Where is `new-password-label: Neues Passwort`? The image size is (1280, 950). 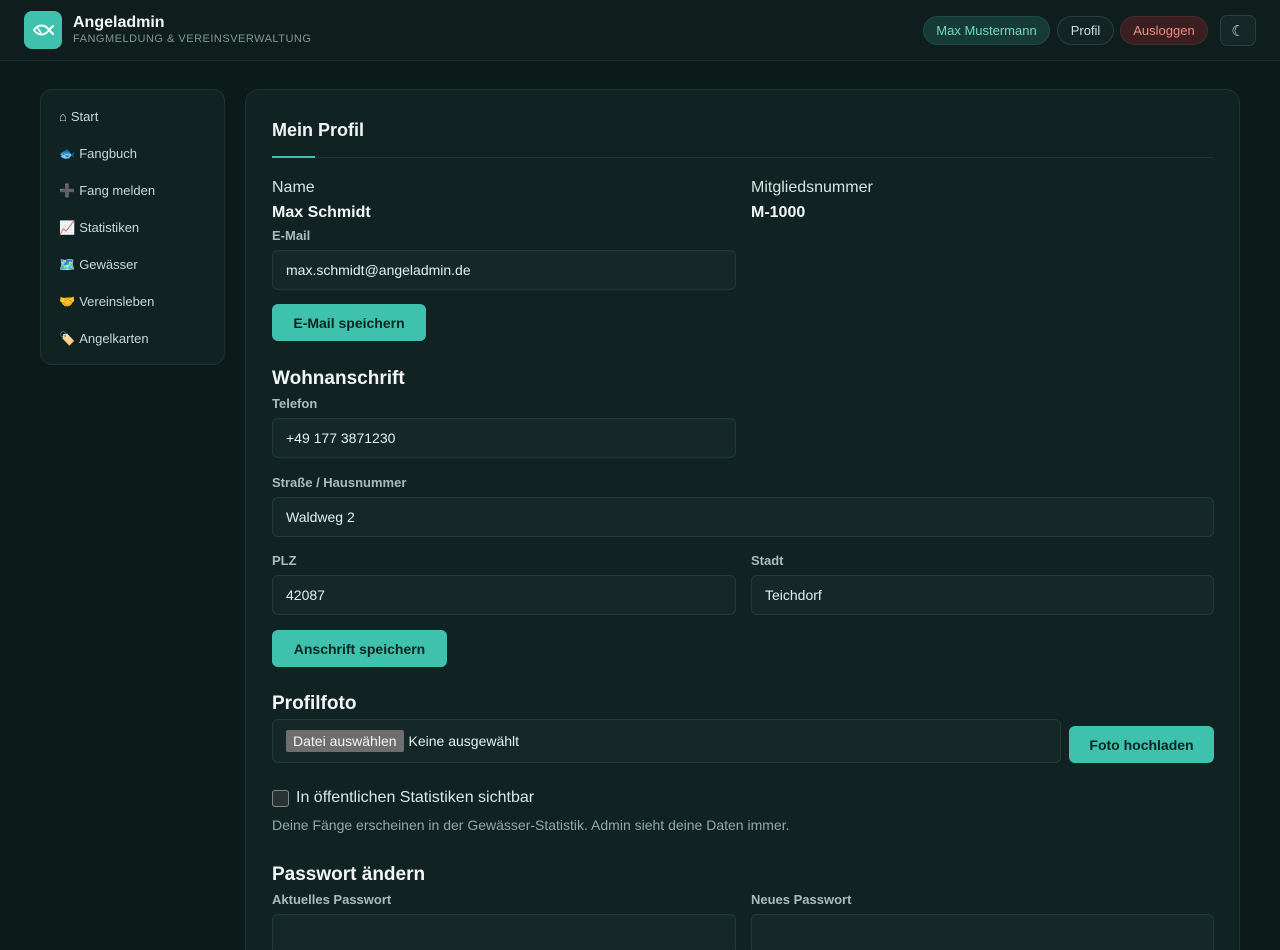 new-password-label: Neues Passwort is located at coordinates (801, 899).